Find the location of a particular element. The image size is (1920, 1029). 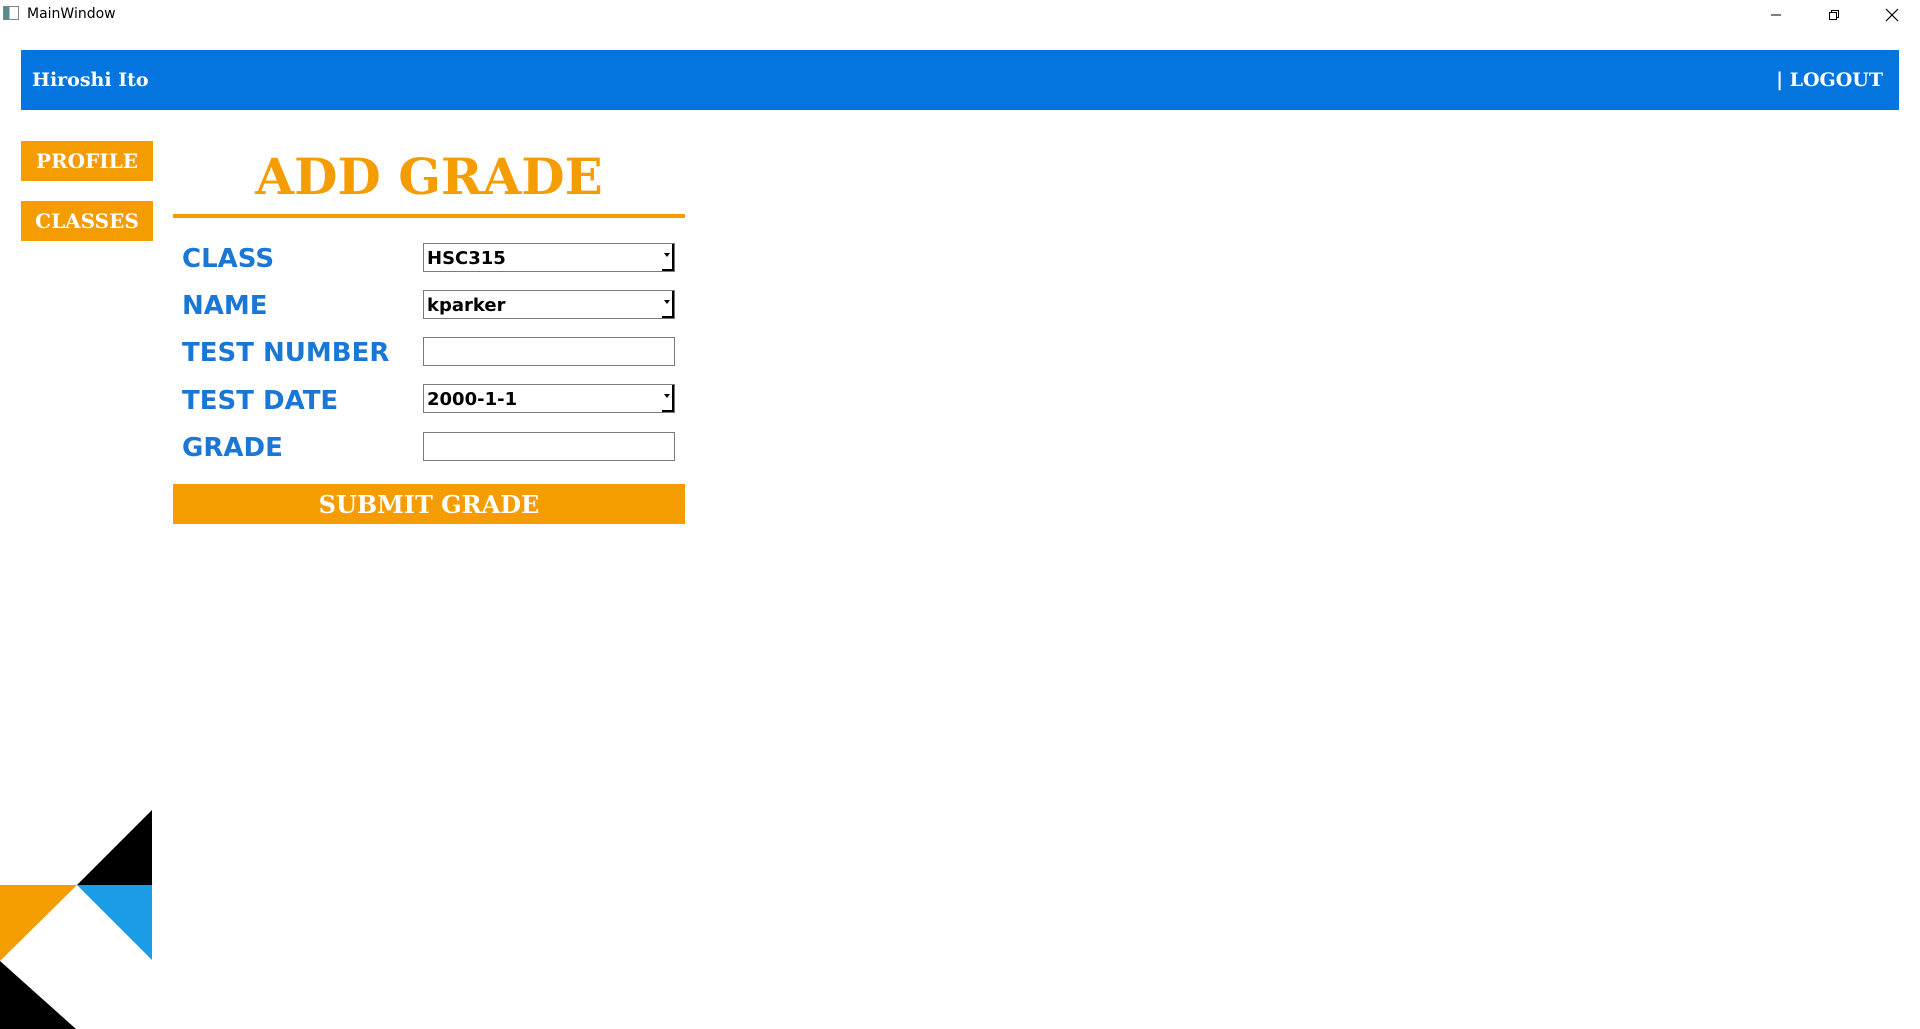

blue-triangle is located at coordinates (114, 922).